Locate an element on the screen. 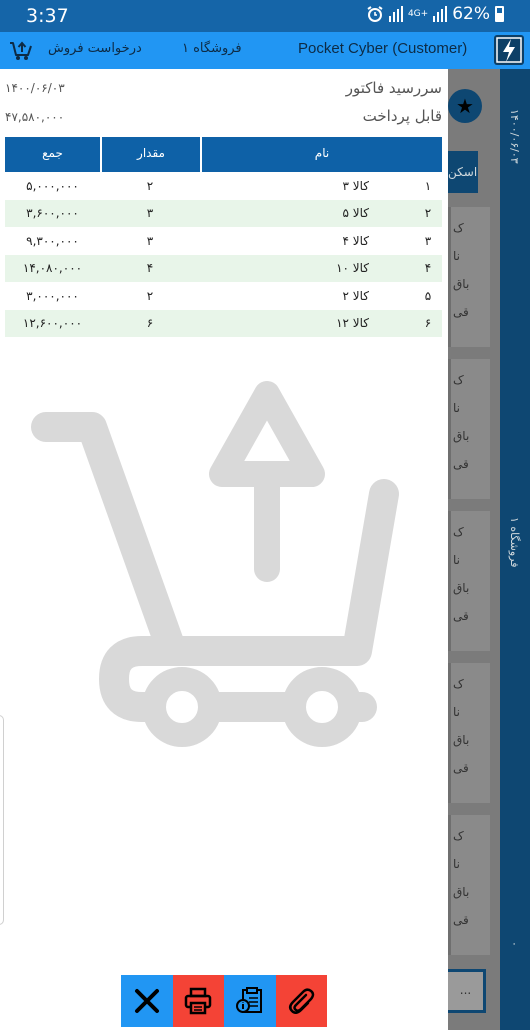 The height and width of the screenshot is (1030, 530). row-name: کالا ۵ is located at coordinates (355, 213).